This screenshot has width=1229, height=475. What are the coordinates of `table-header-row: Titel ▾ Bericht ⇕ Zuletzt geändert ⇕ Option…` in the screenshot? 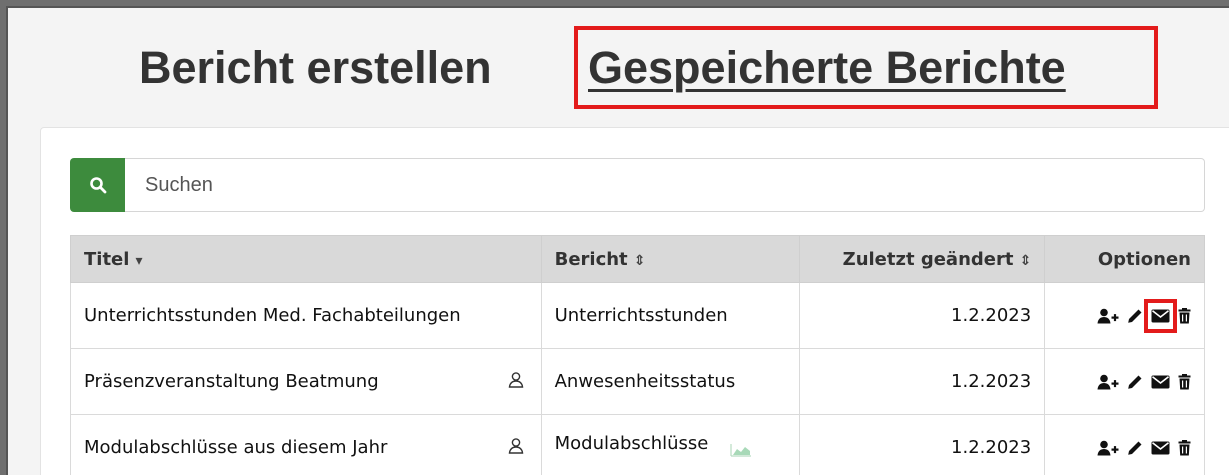 It's located at (637, 259).